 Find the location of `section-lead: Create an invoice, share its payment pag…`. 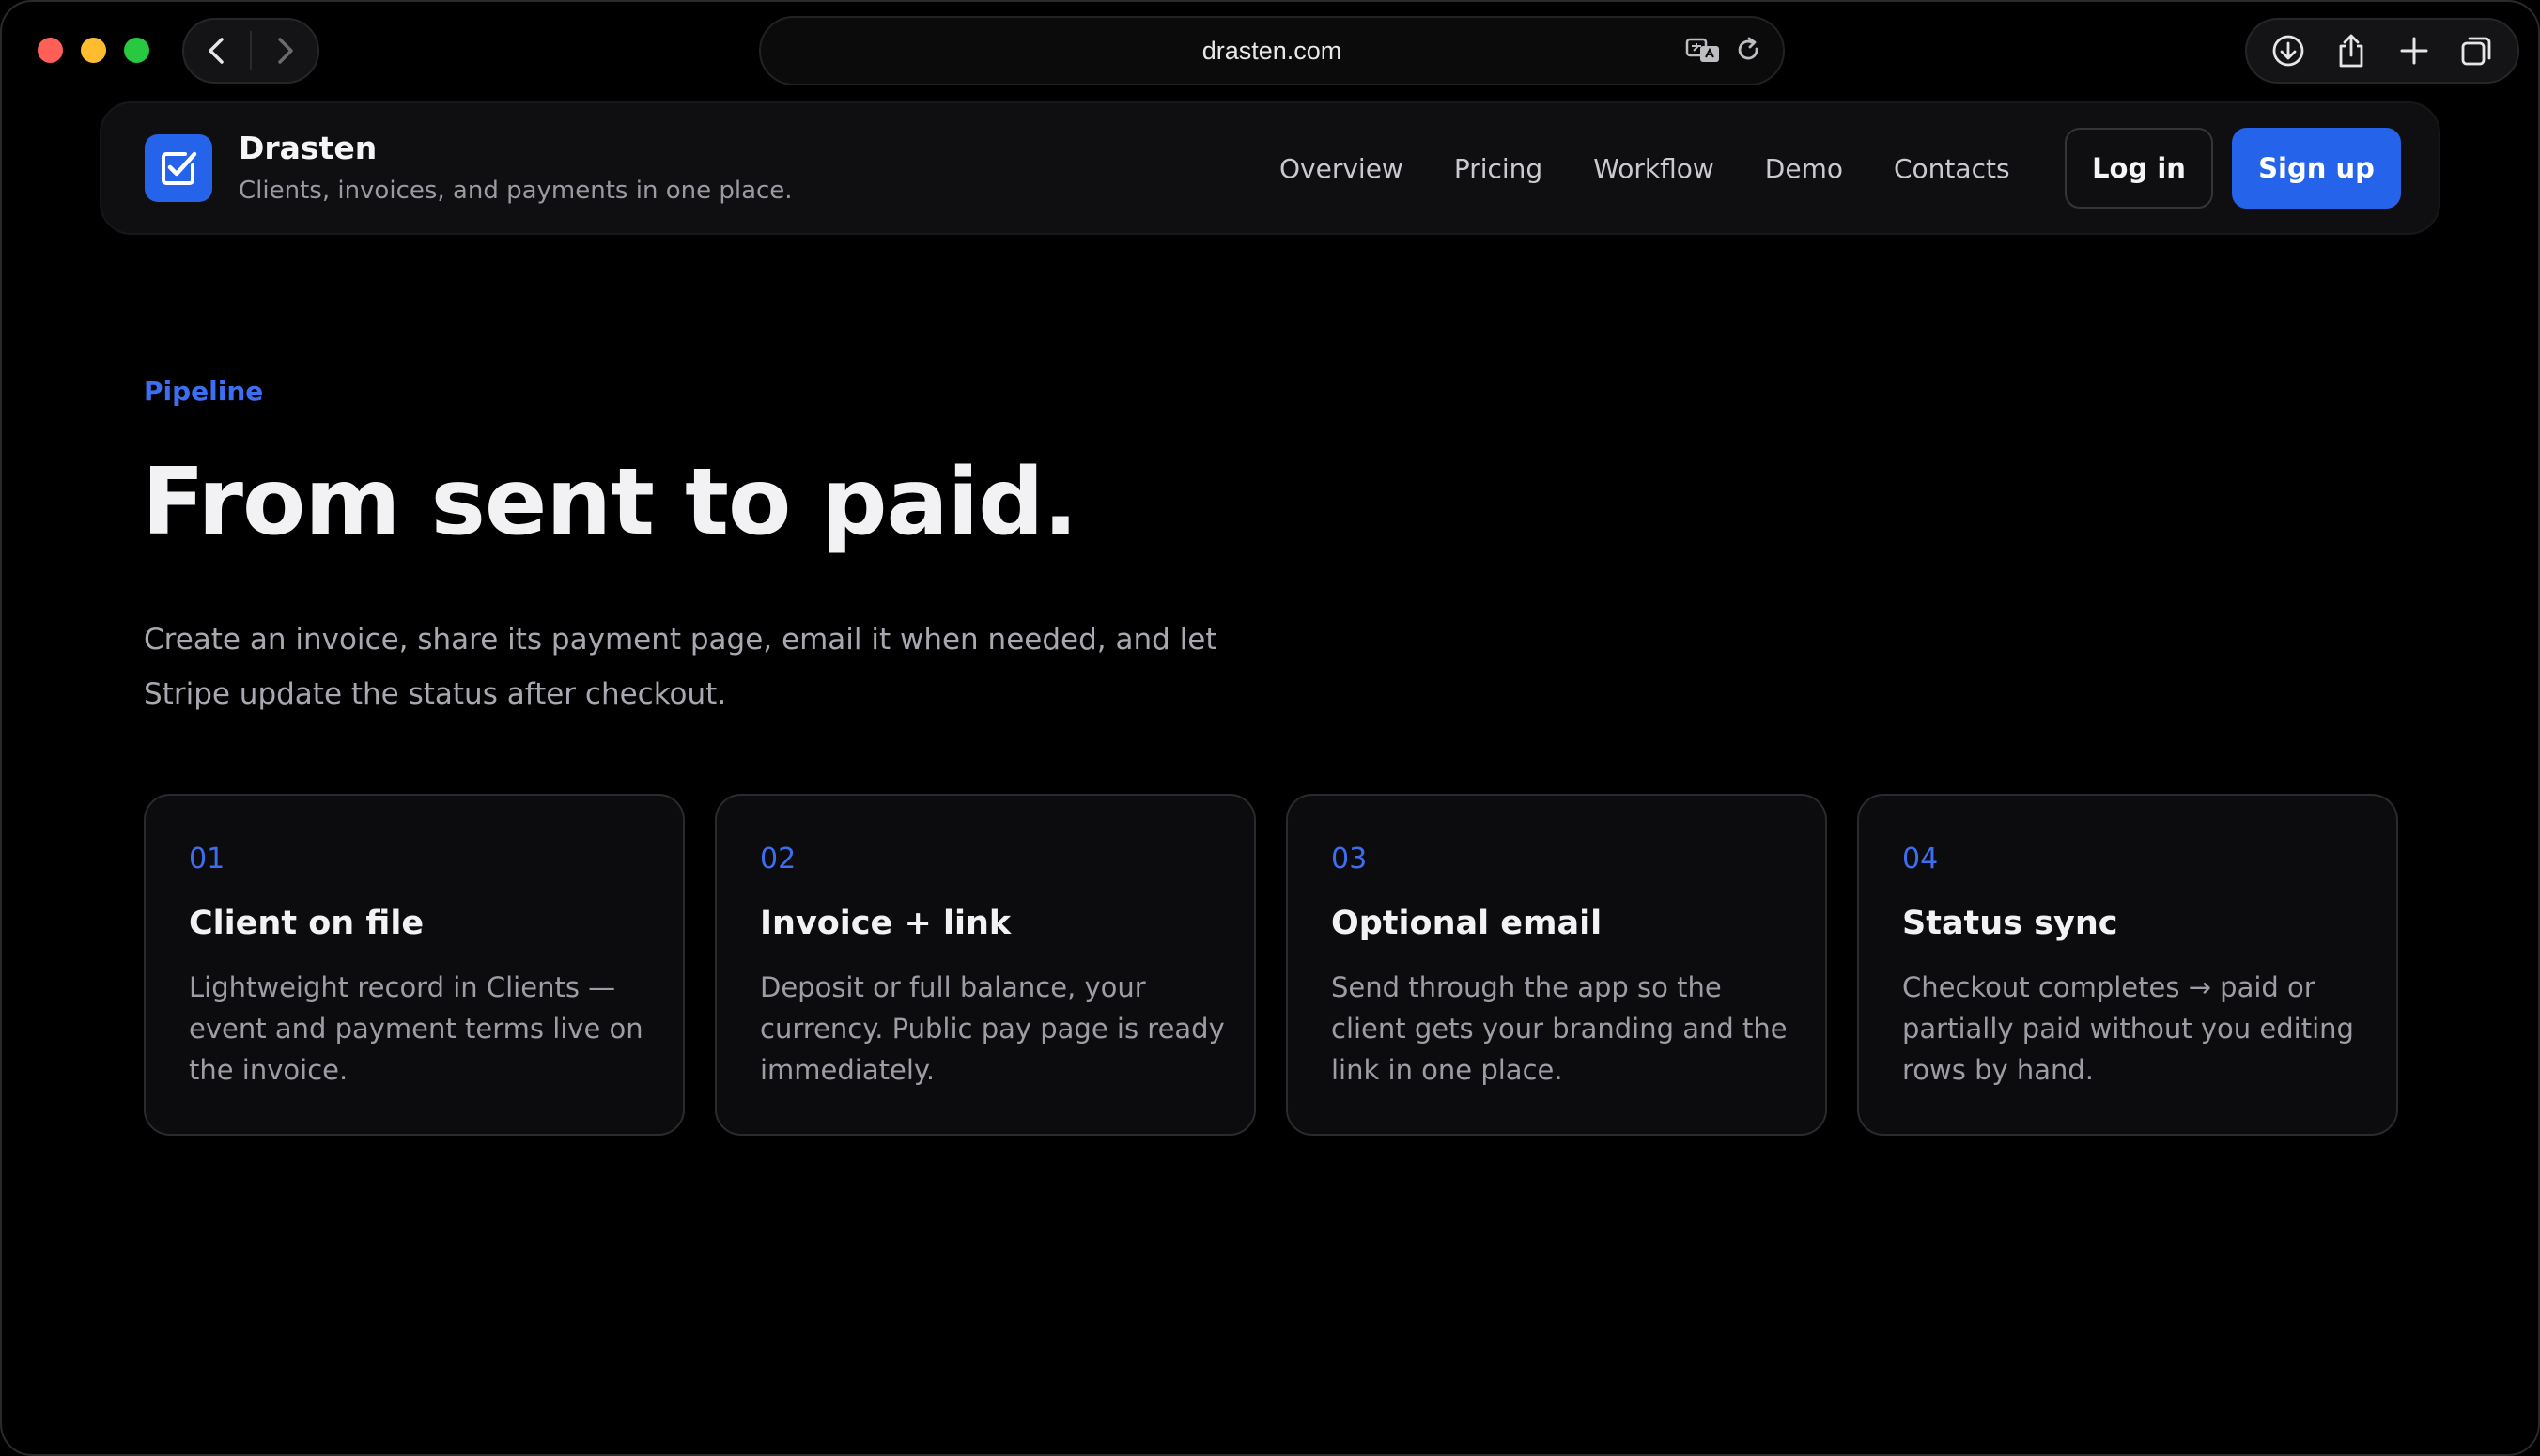

section-lead: Create an invoice, share its payment pag… is located at coordinates (680, 667).